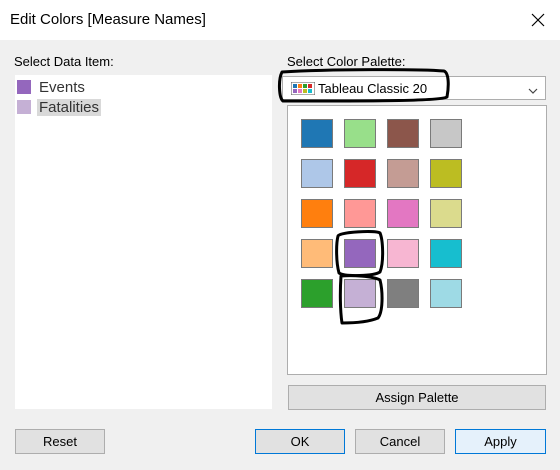 Image resolution: width=560 pixels, height=470 pixels. I want to click on list-item-label: Fatalities, so click(69, 107).